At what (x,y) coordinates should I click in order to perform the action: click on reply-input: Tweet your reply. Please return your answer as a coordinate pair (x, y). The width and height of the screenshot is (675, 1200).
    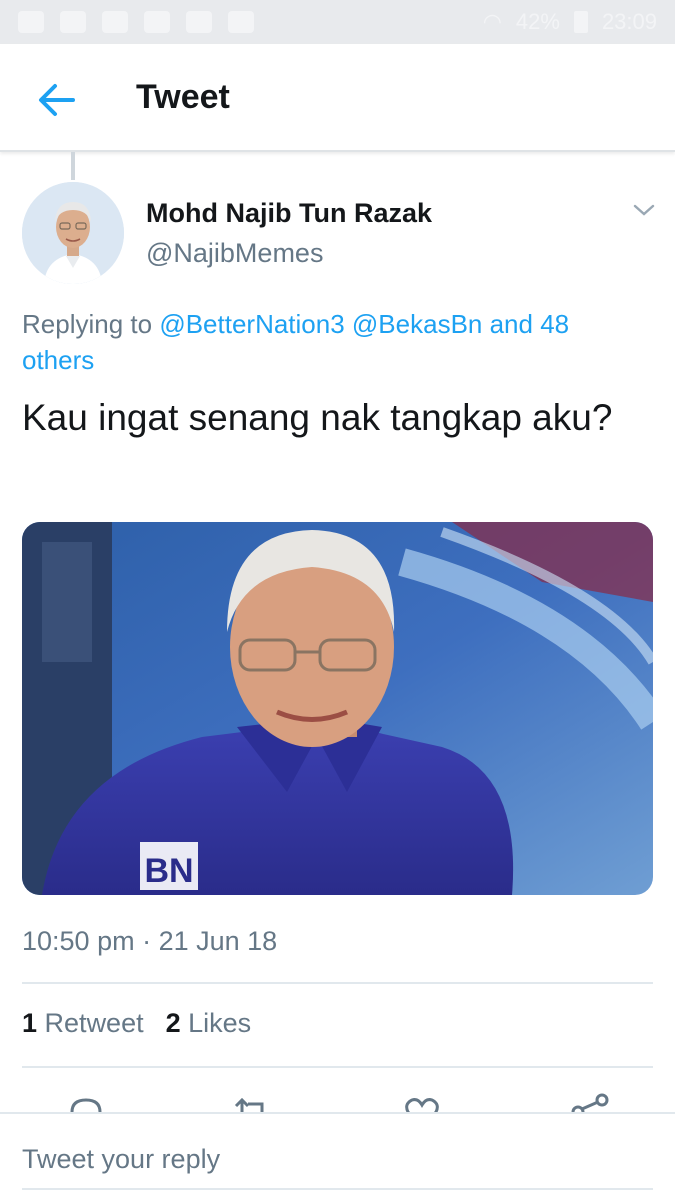
    Looking at the image, I should click on (121, 1159).